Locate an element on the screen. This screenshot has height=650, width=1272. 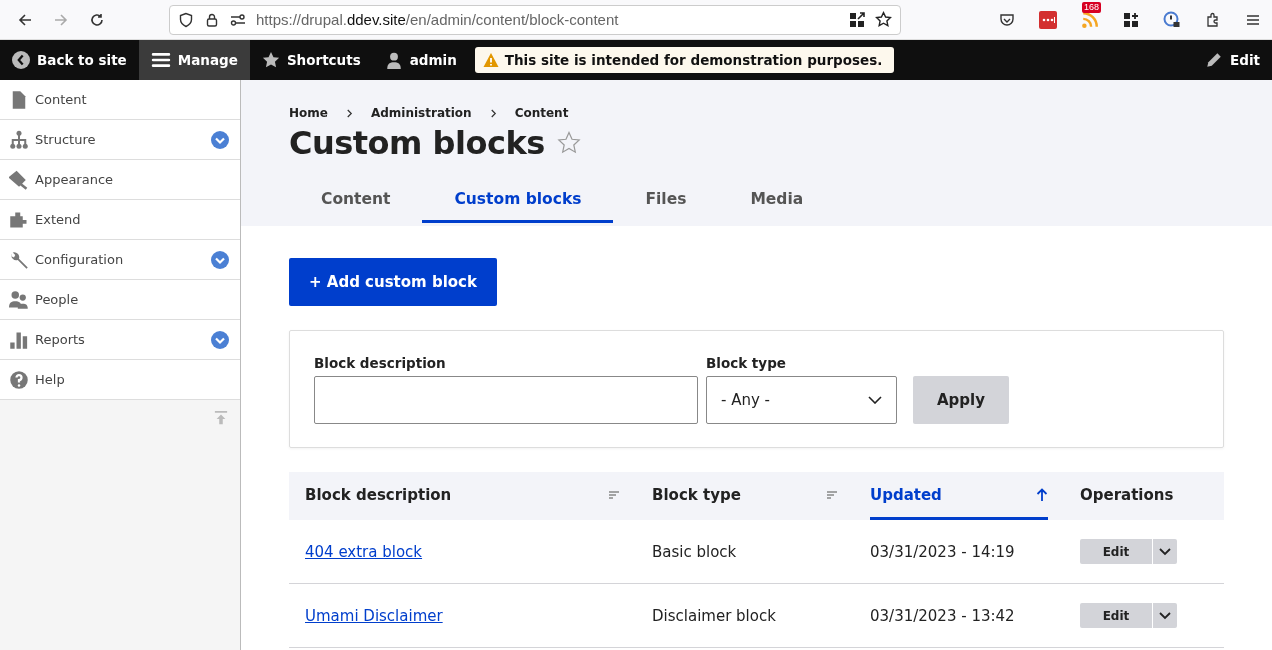
apply-button: Apply is located at coordinates (961, 400).